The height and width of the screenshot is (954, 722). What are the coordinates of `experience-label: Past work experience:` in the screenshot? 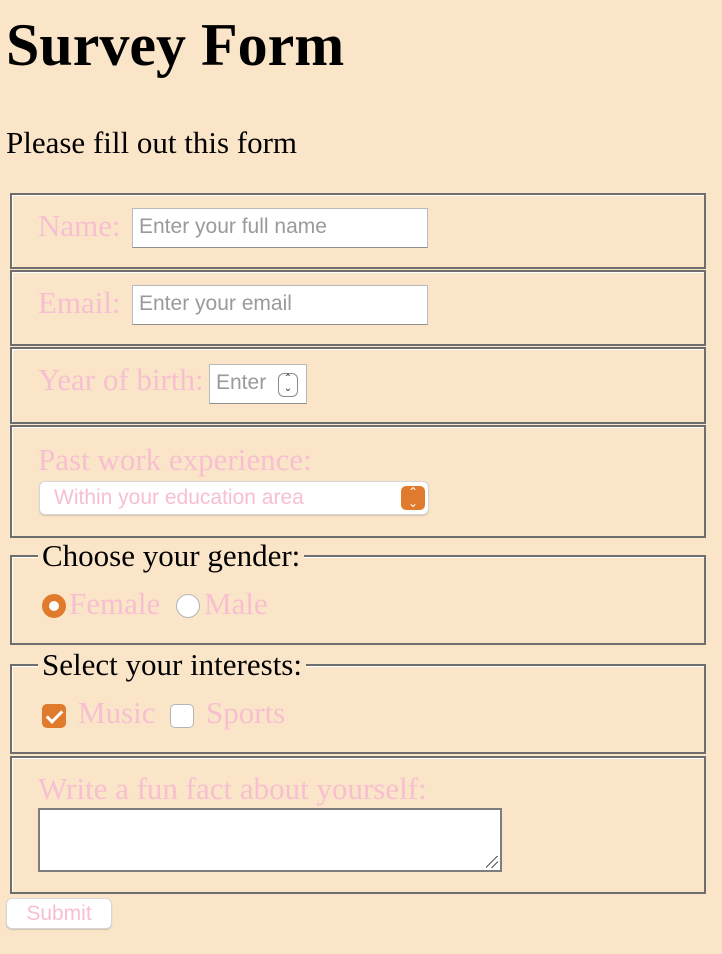 It's located at (175, 459).